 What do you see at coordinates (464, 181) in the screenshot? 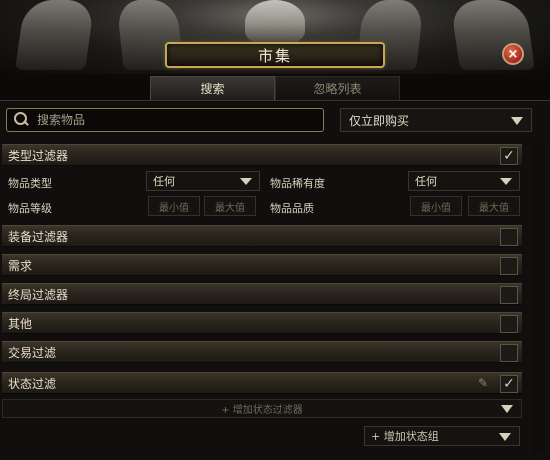
I see `item-rarity-dropdown: 任何` at bounding box center [464, 181].